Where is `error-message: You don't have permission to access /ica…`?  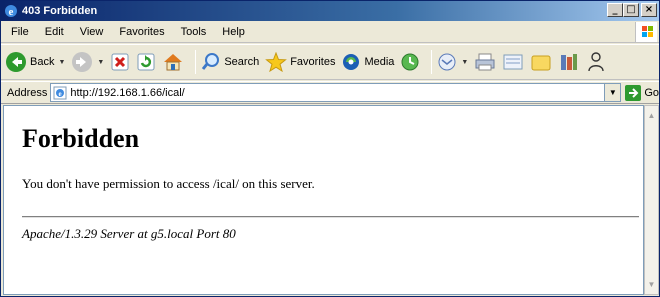
error-message: You don't have permission to access /ica… is located at coordinates (168, 183).